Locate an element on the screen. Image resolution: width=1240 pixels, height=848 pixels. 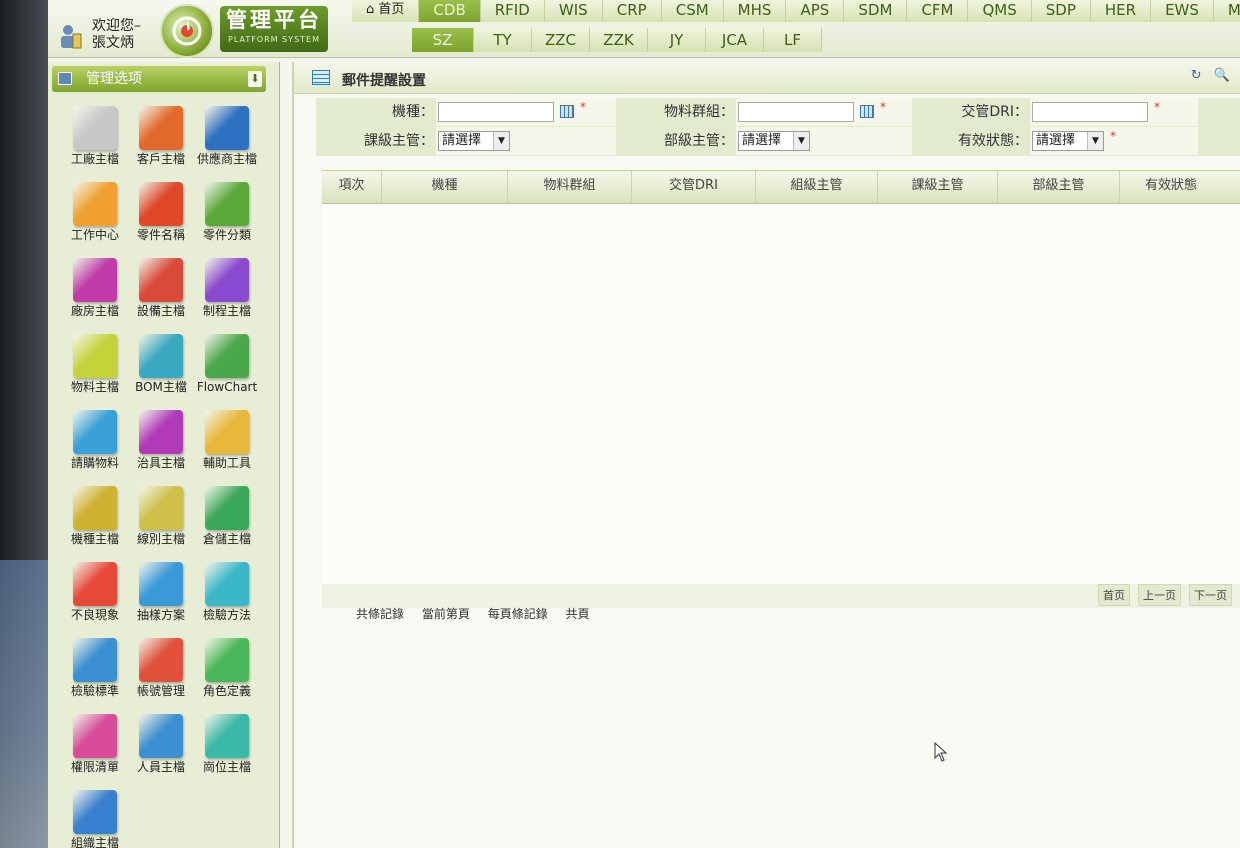
module-item: 權限清單 is located at coordinates (95, 748).